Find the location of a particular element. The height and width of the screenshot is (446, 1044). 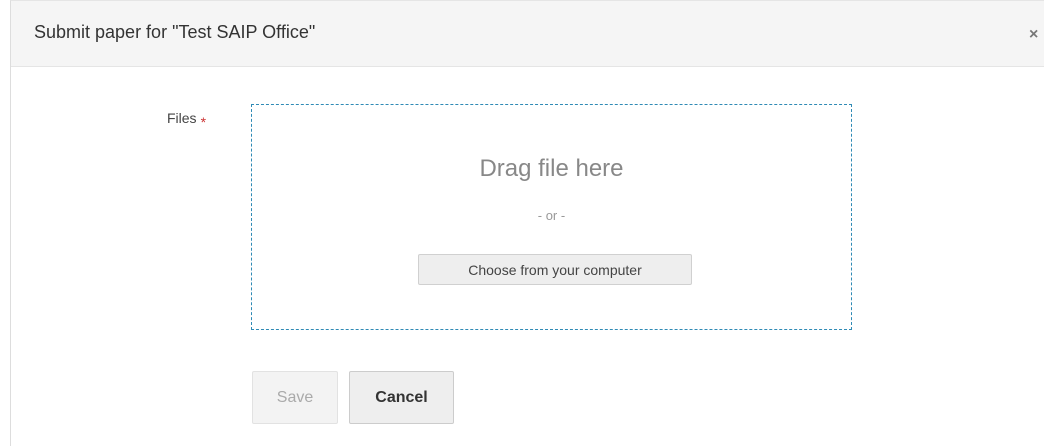

dialog-header: Submit paper for "Test SAIP Office" is located at coordinates (527, 34).